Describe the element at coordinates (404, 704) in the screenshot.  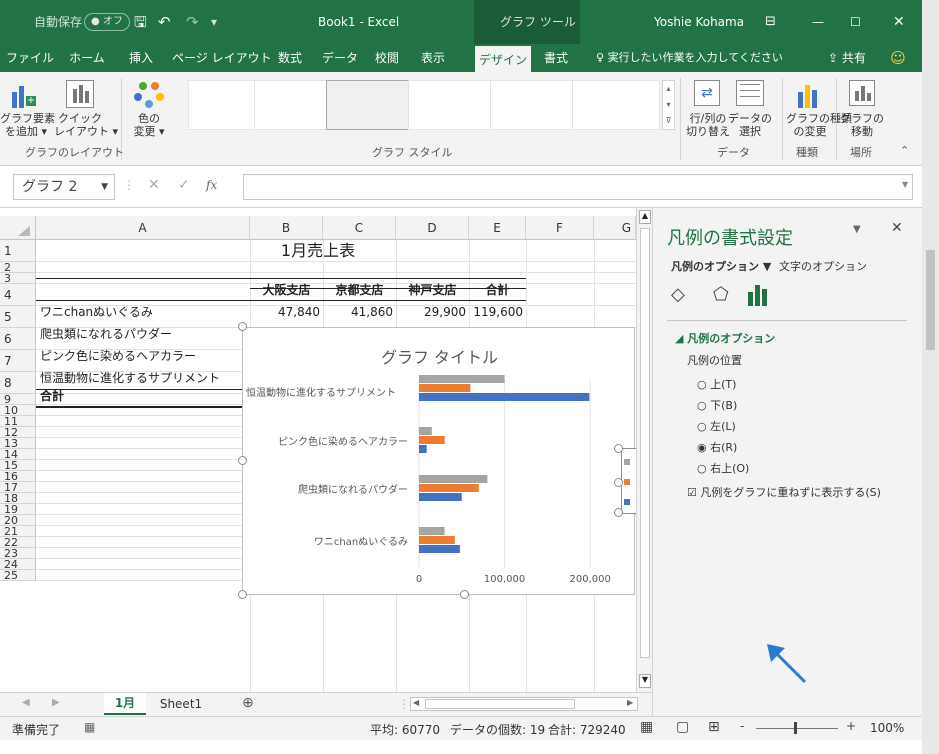
I see `tab-split-icon: ⋮` at that location.